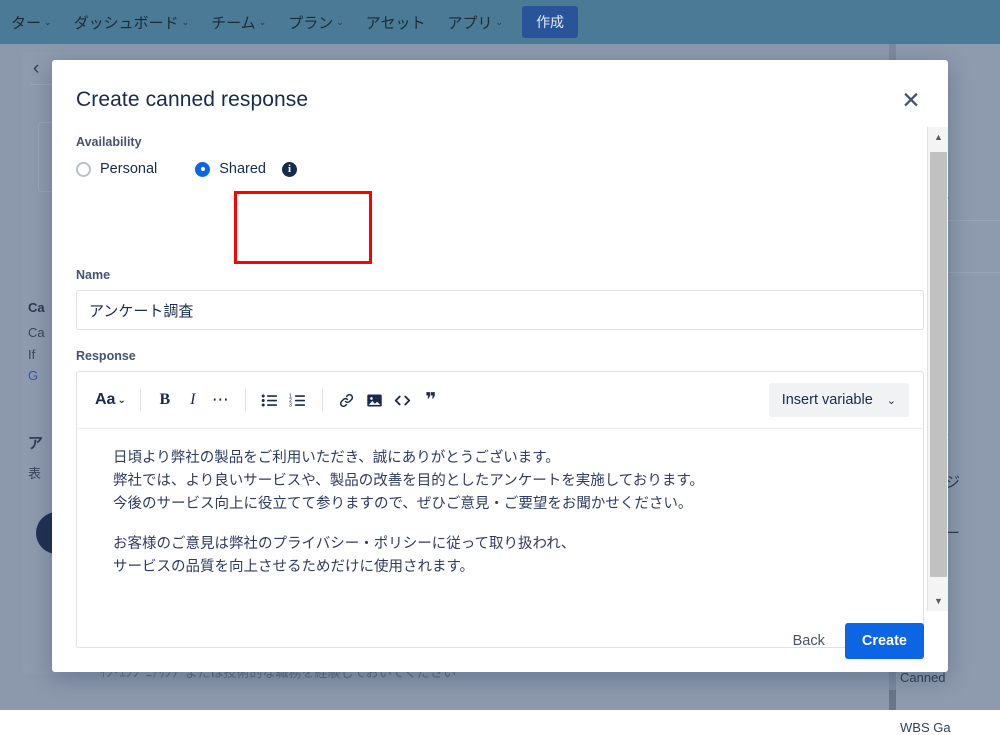 This screenshot has width=1000, height=735. I want to click on nav-item-label: ター, so click(26, 22).